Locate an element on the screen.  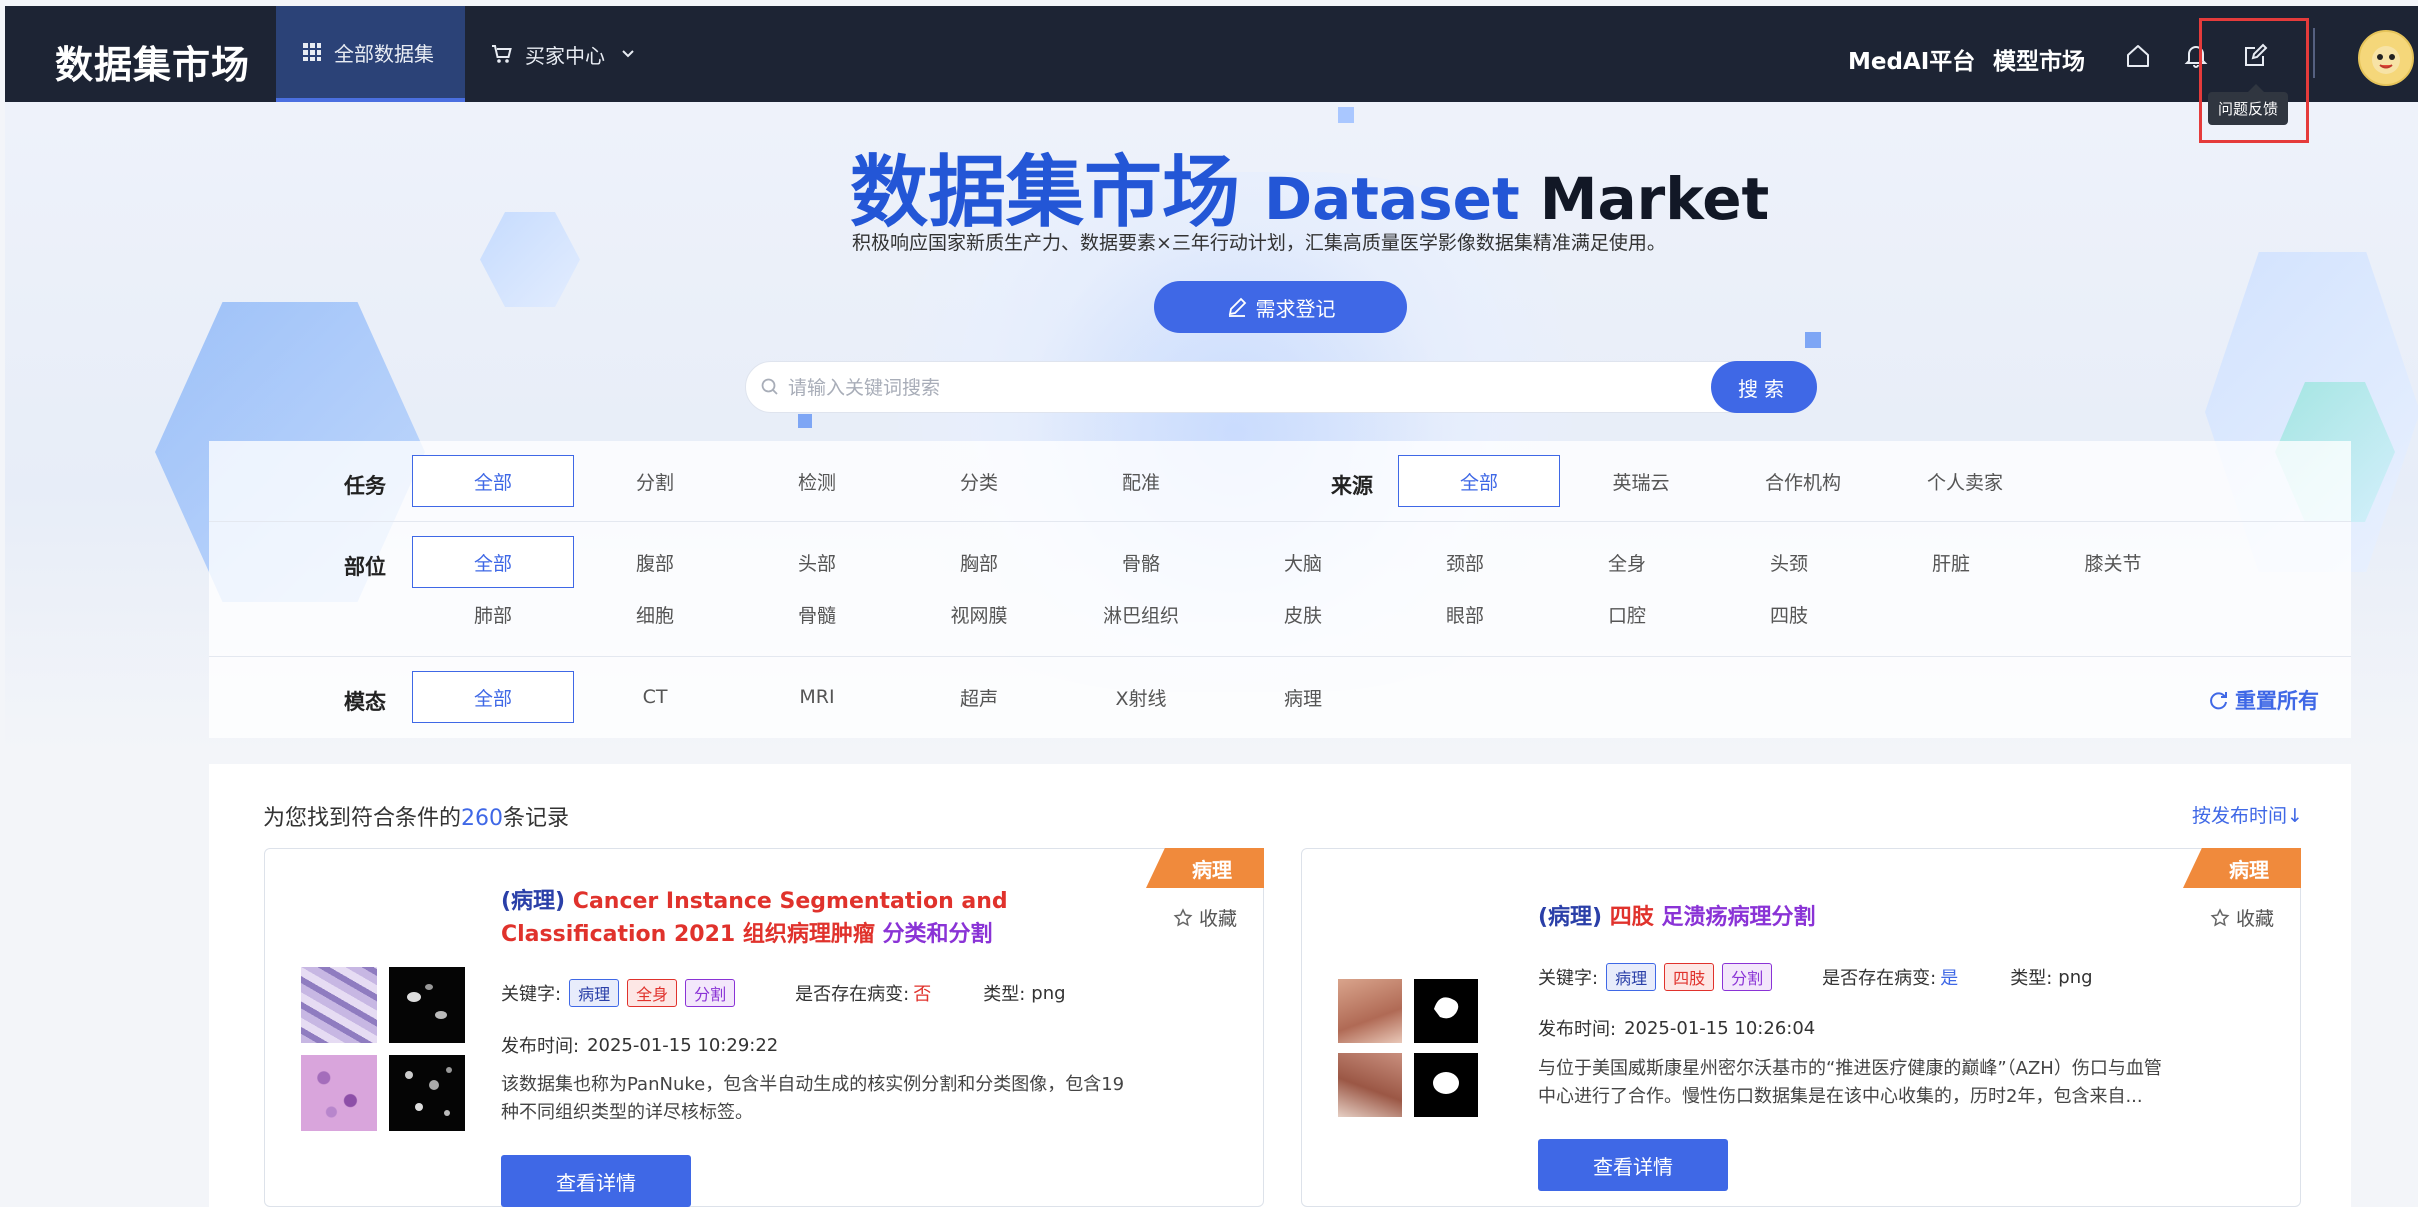
filter-part-option: 肝脏 is located at coordinates (1951, 562).